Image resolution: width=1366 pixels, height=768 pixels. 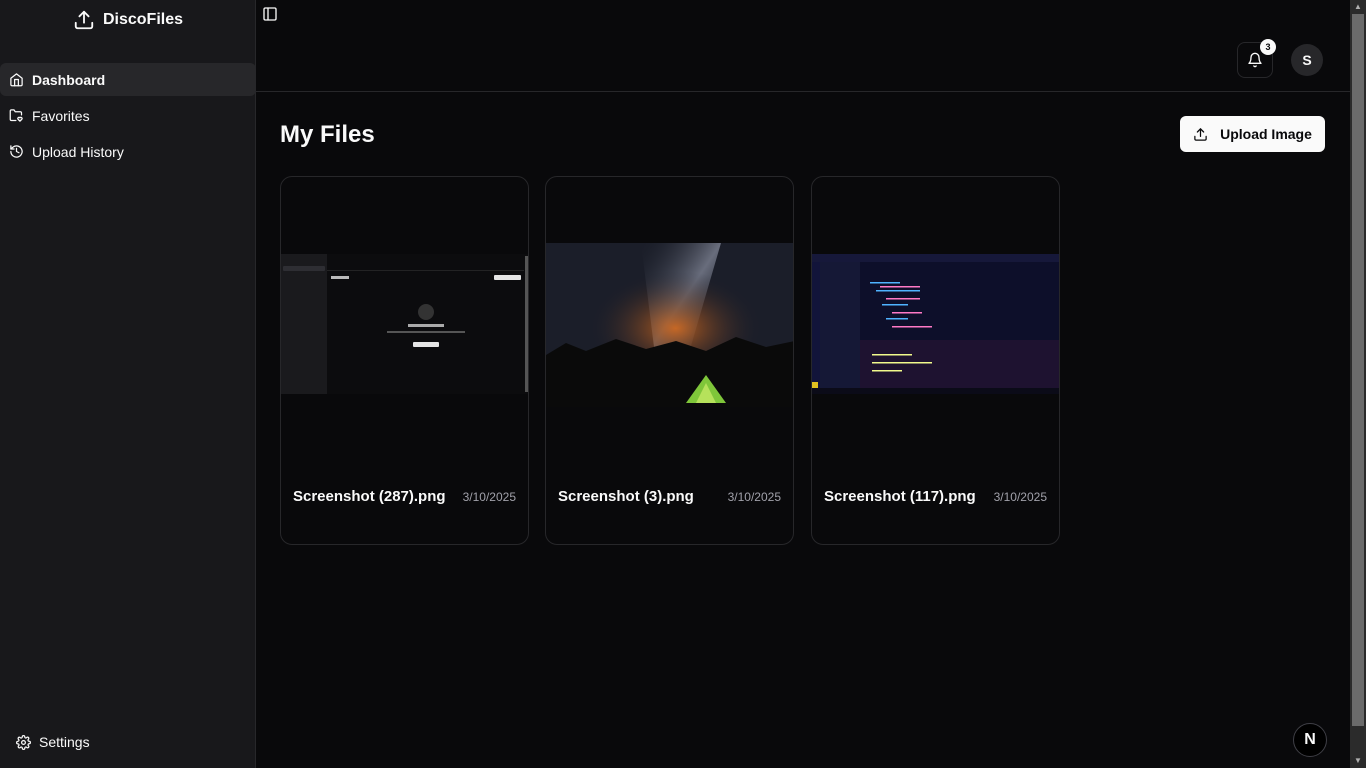 I want to click on topbar: 3 S, so click(x=803, y=46).